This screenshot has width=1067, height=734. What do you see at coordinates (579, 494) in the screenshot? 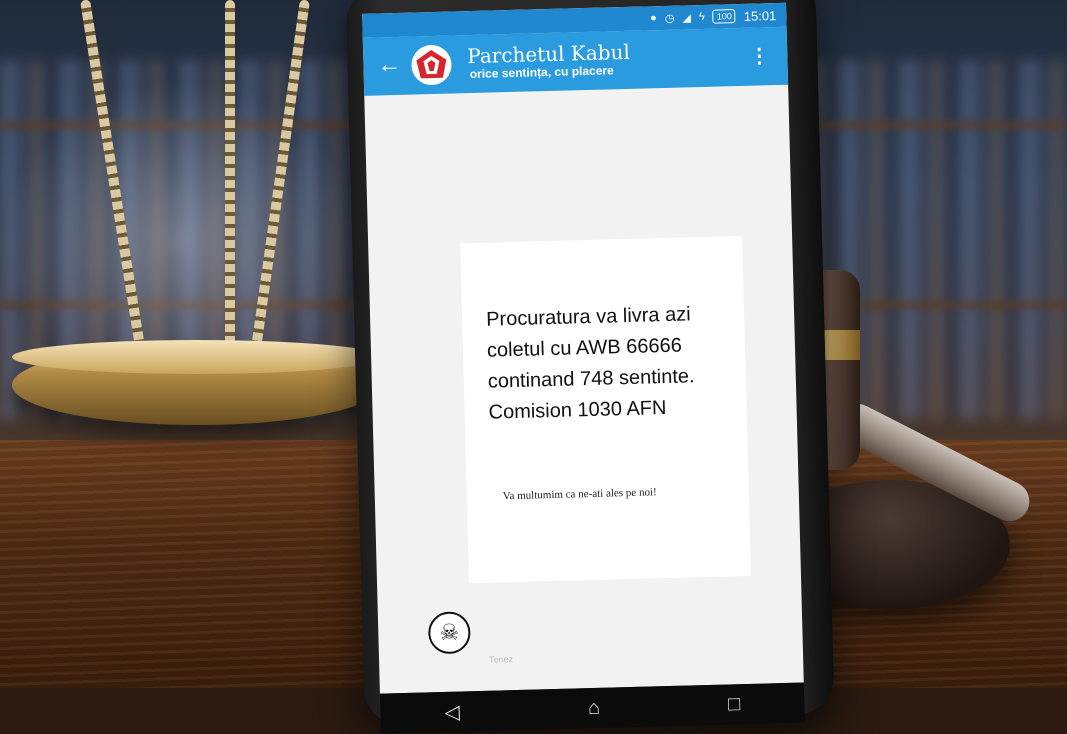
I see `message-footer: Va multumim ca ne-ati ales pe noi!` at bounding box center [579, 494].